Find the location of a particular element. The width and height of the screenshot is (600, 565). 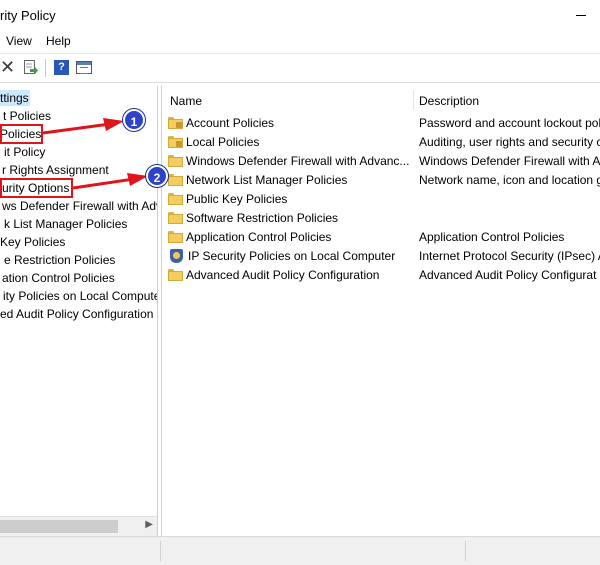

tree-item-advanced-audit: ed Audit Policy Configuration is located at coordinates (76, 314).